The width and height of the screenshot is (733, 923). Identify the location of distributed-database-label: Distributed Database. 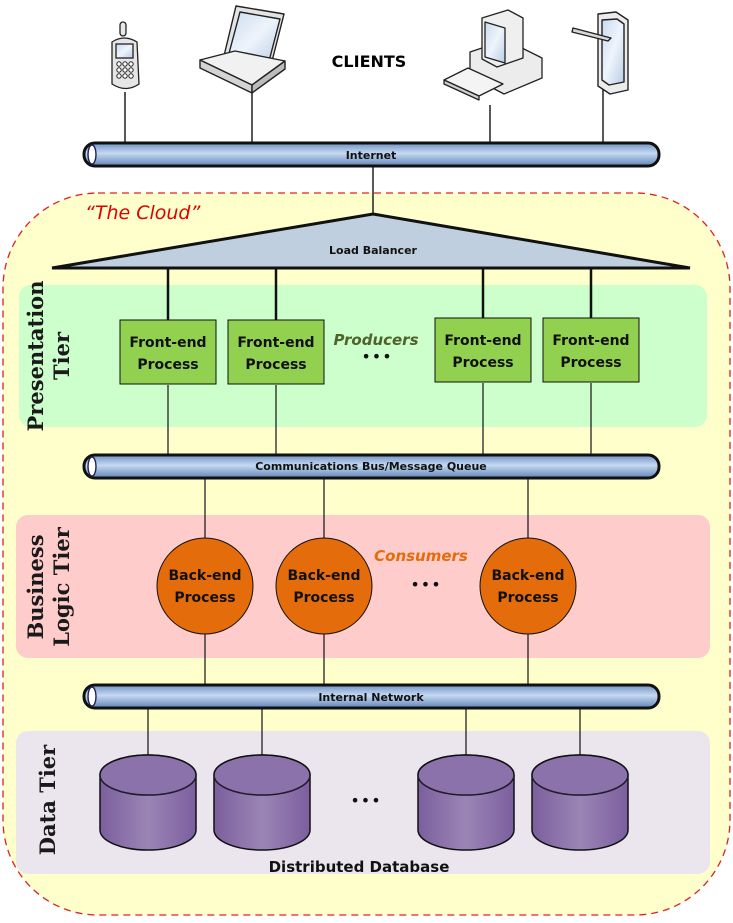
(359, 867).